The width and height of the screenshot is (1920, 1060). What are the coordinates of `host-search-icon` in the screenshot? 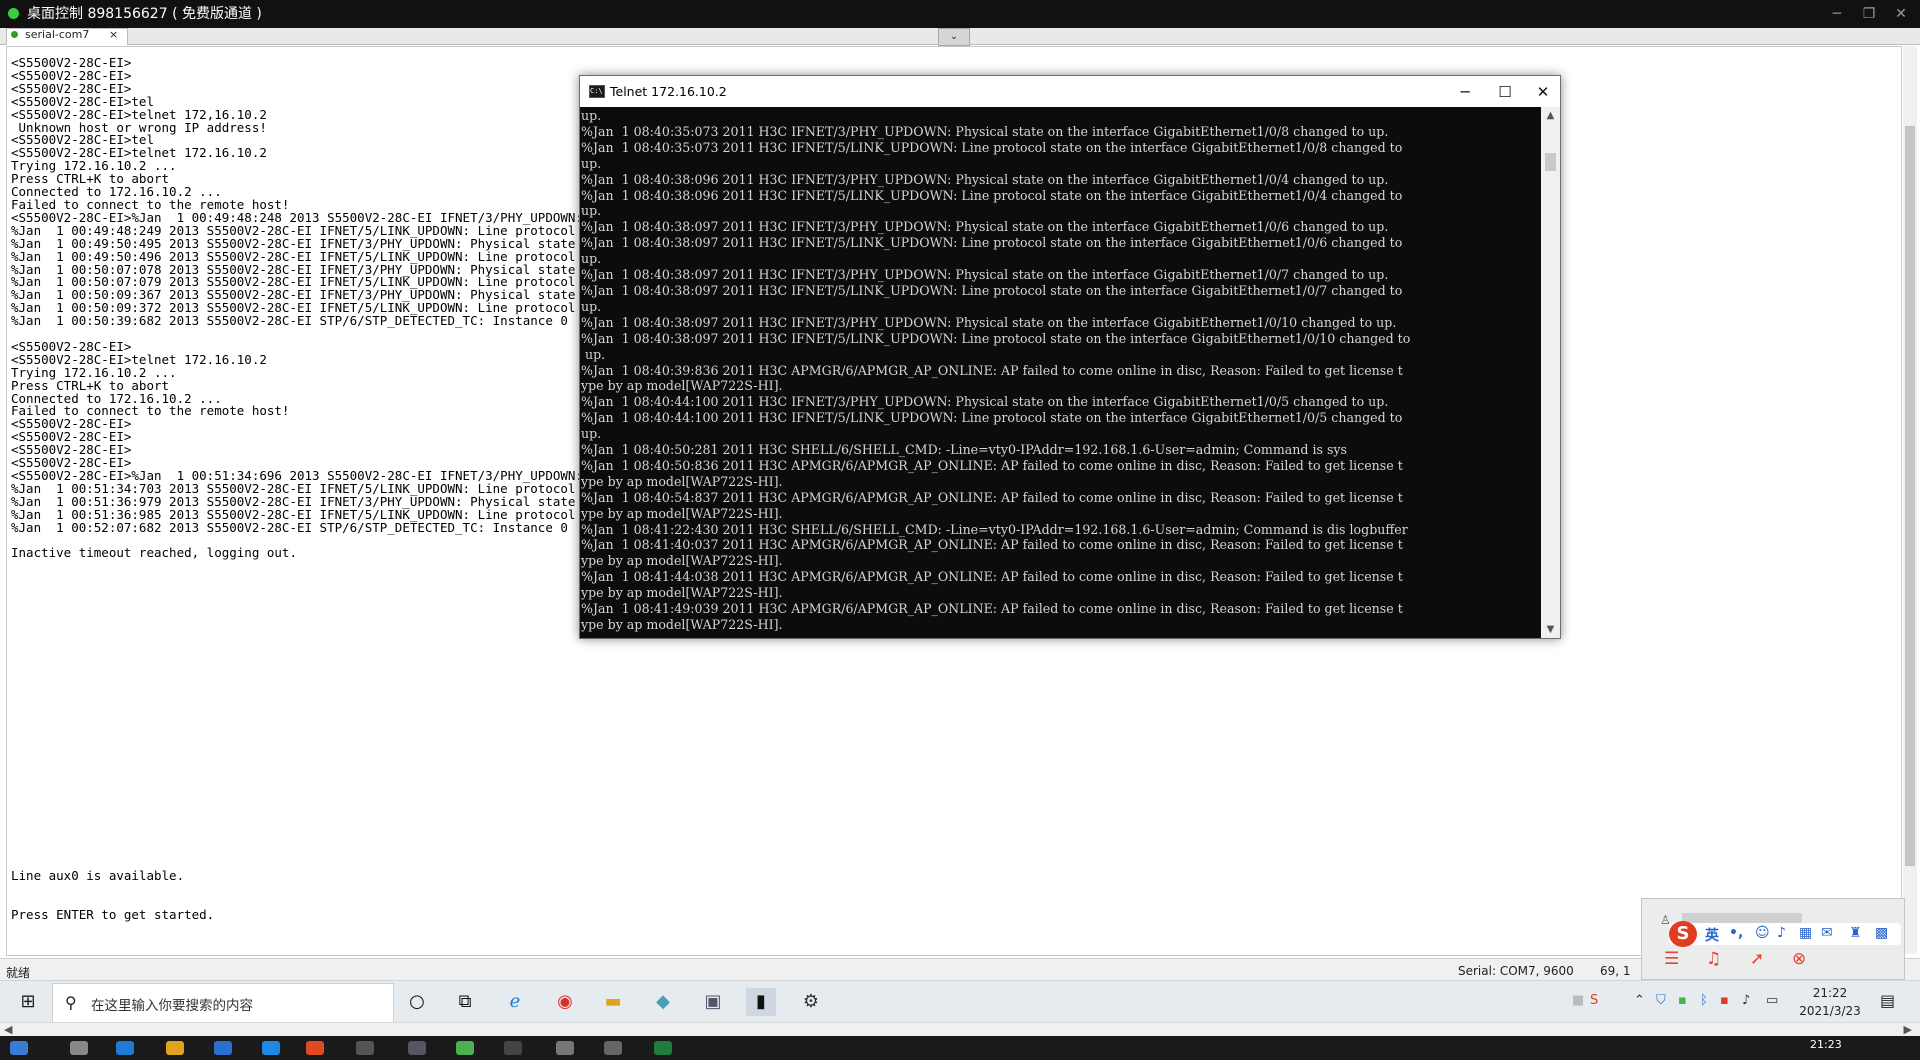 It's located at (79, 1048).